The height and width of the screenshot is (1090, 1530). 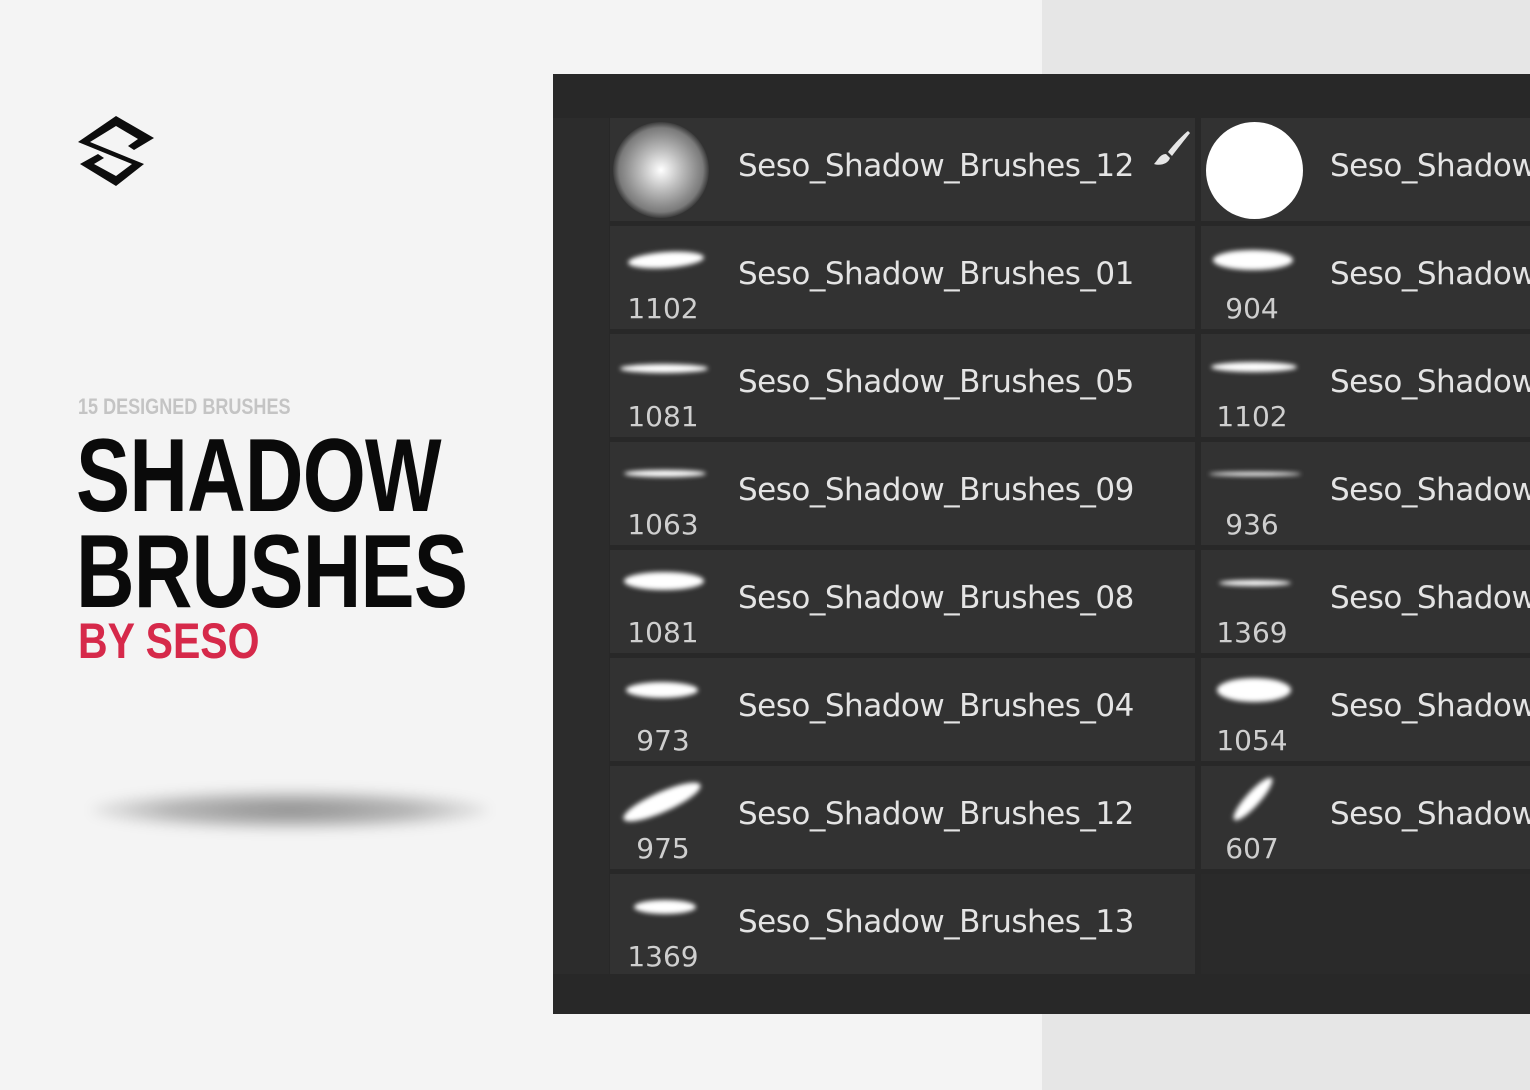 What do you see at coordinates (259, 476) in the screenshot?
I see `title-line-1: SHADOW` at bounding box center [259, 476].